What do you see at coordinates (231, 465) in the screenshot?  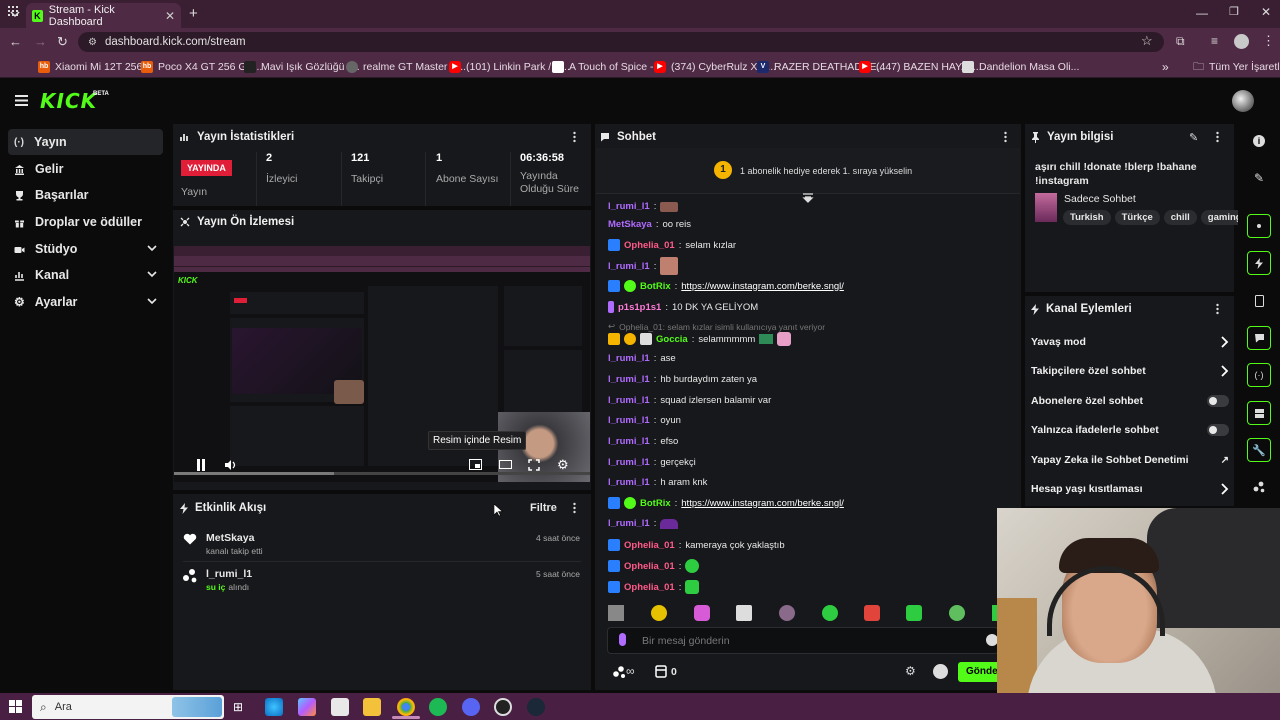 I see `volume-icon` at bounding box center [231, 465].